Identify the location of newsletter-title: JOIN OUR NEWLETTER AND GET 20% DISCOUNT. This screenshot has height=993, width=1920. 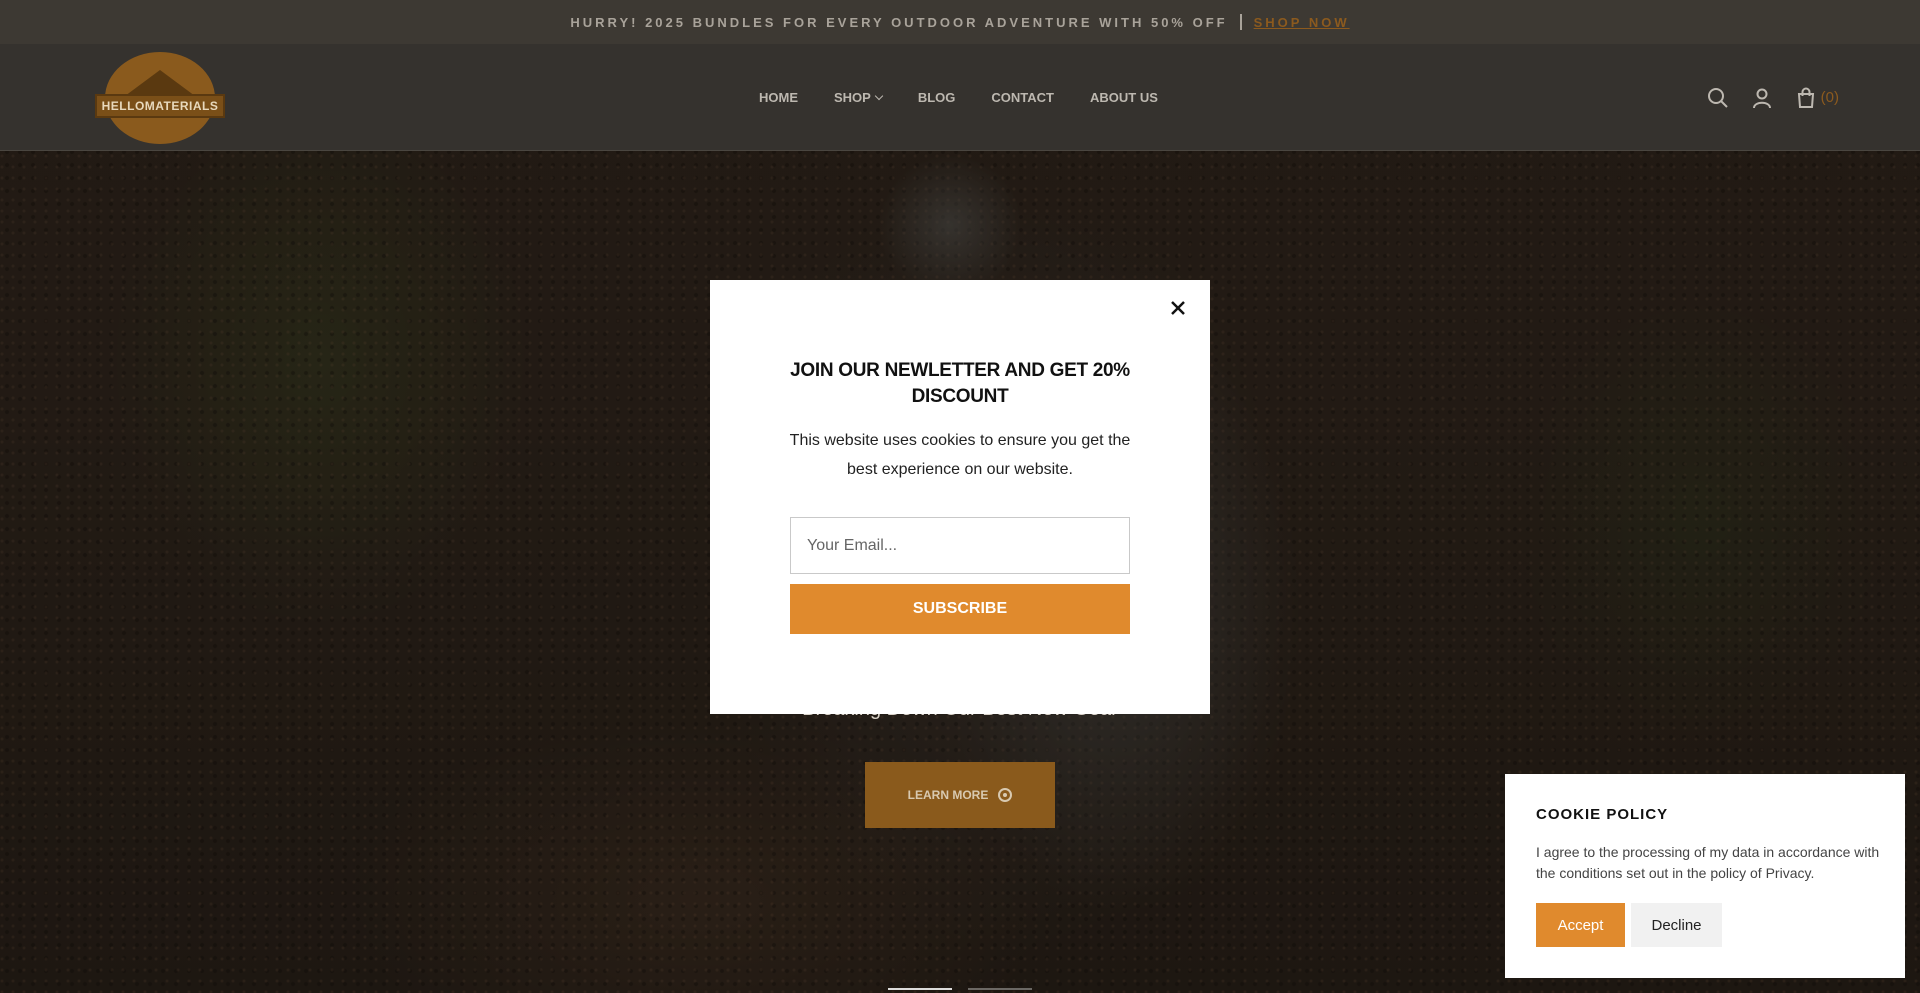
(960, 383).